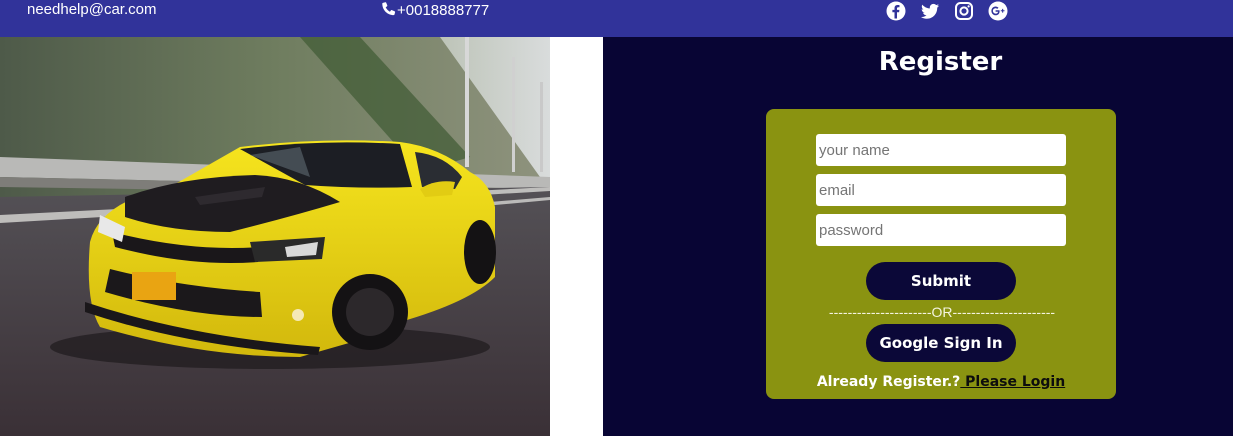 Image resolution: width=1233 pixels, height=436 pixels. Describe the element at coordinates (940, 62) in the screenshot. I see `page-title: Register` at that location.